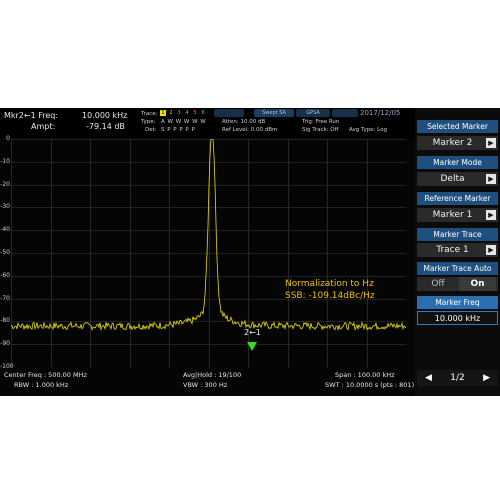 The width and height of the screenshot is (500, 500). What do you see at coordinates (5, 252) in the screenshot?
I see `y-tick-label: -50` at bounding box center [5, 252].